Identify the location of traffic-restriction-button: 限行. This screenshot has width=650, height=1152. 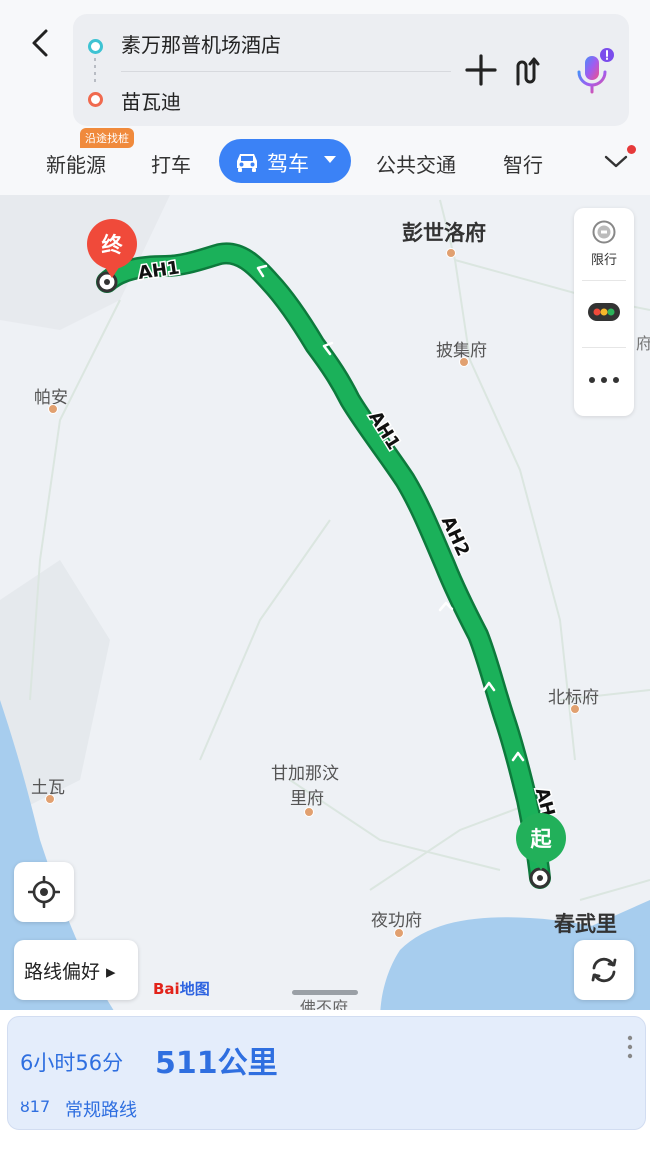
(604, 248).